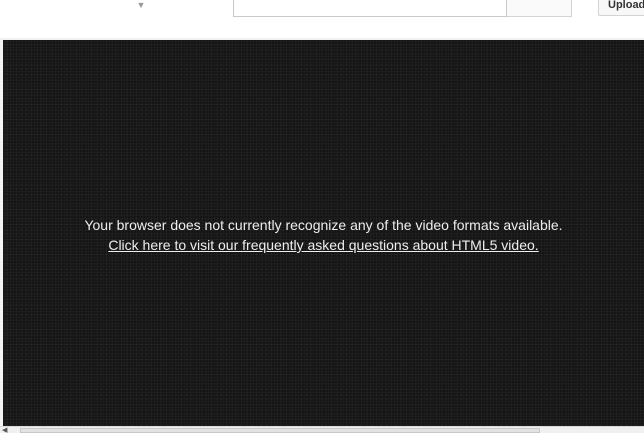  Describe the element at coordinates (322, 19) in the screenshot. I see `masthead: ▼ Upload` at that location.